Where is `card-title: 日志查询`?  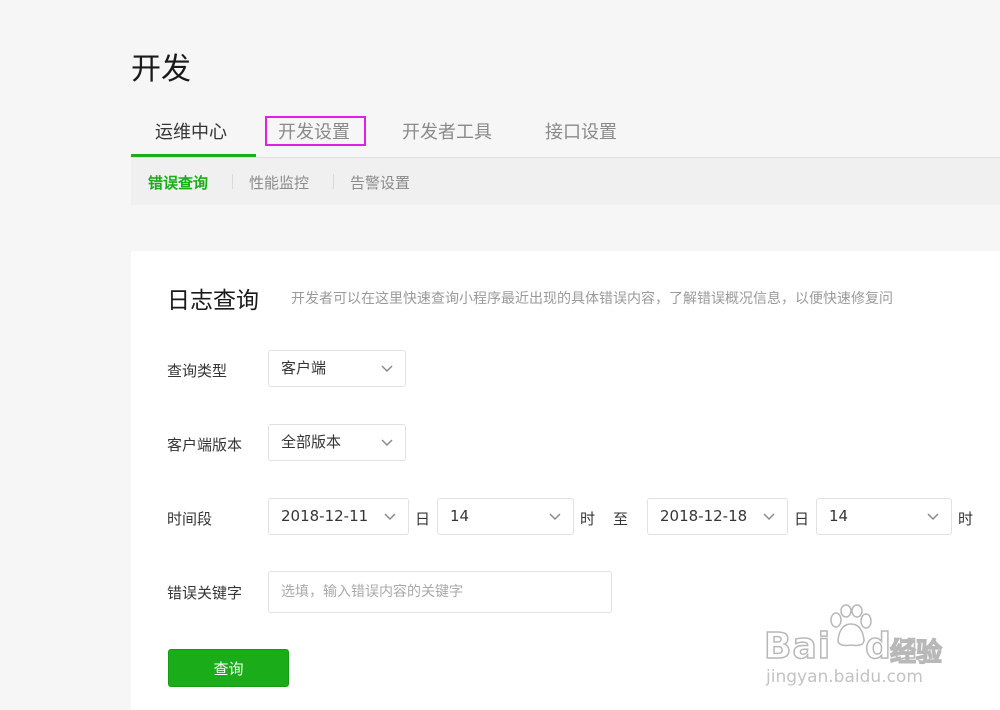 card-title: 日志查询 is located at coordinates (213, 301).